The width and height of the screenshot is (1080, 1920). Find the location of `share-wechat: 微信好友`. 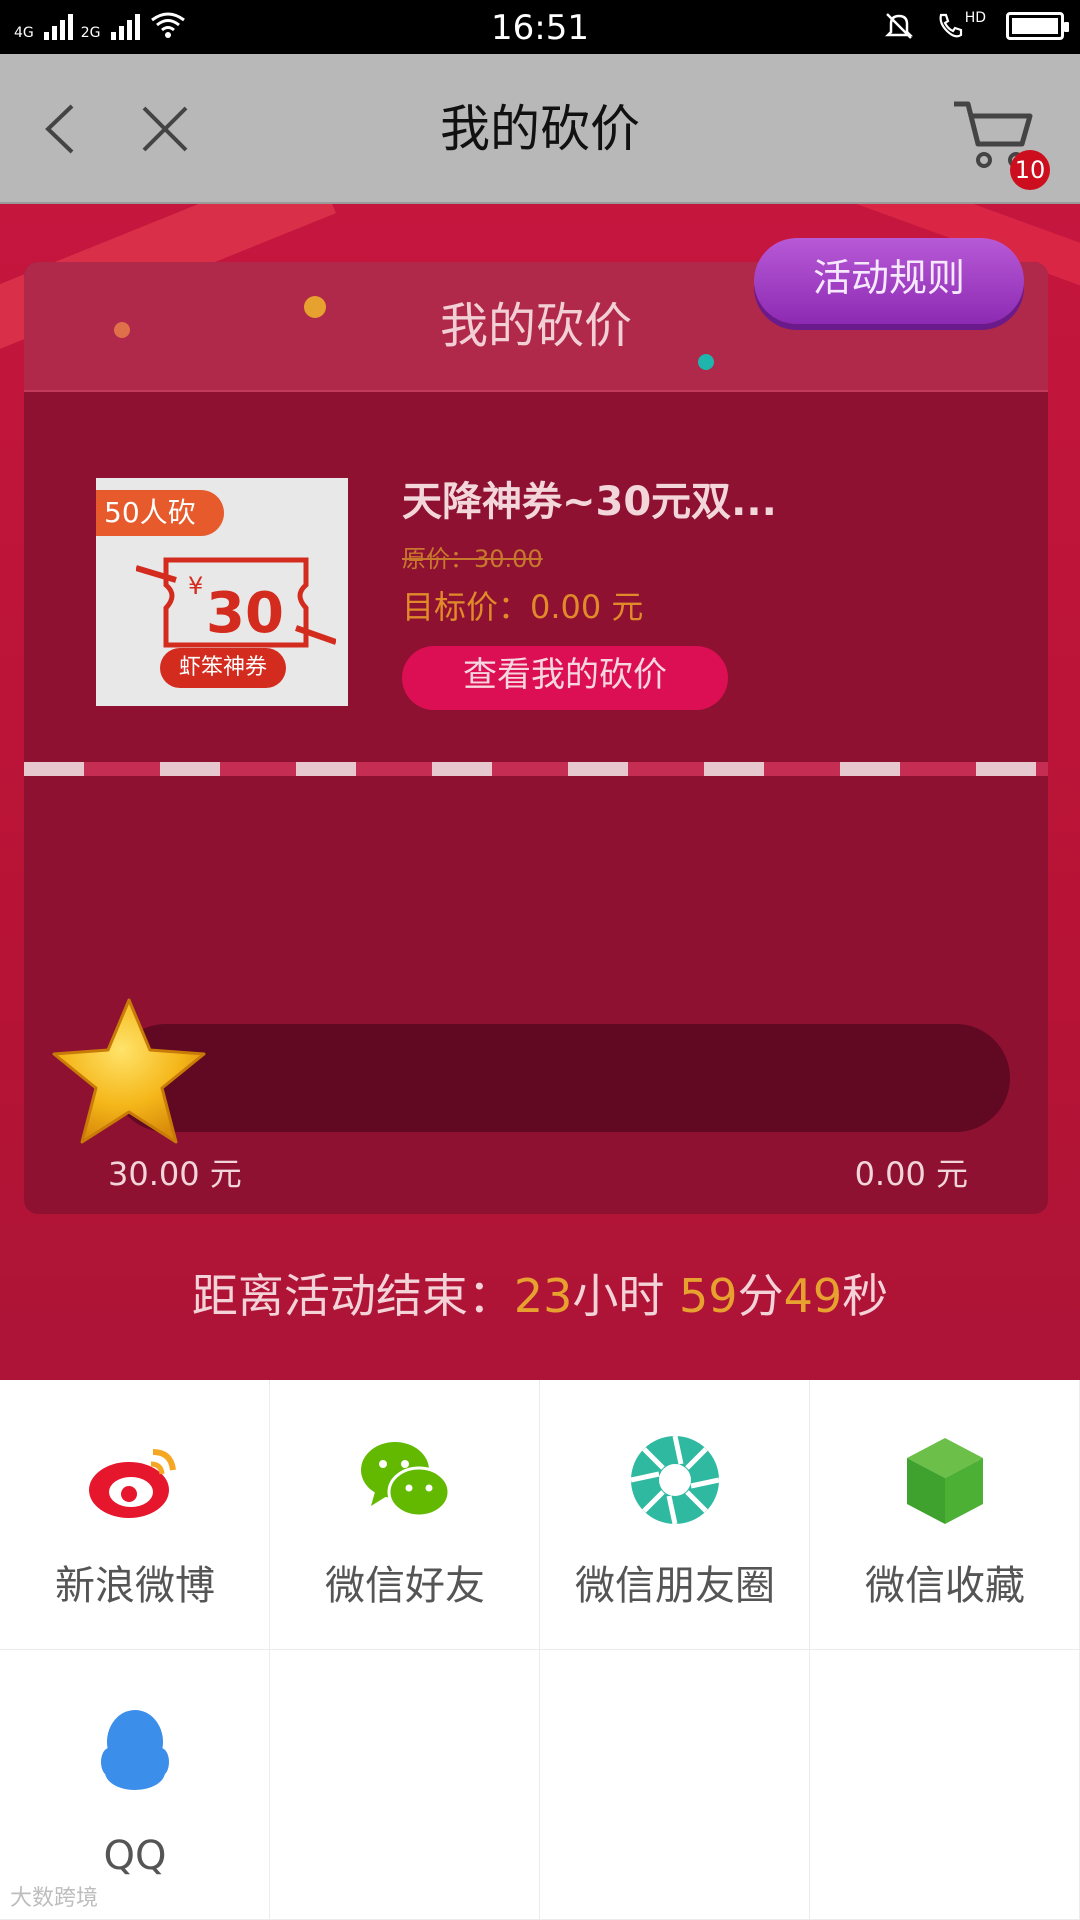

share-wechat: 微信好友 is located at coordinates (405, 1515).